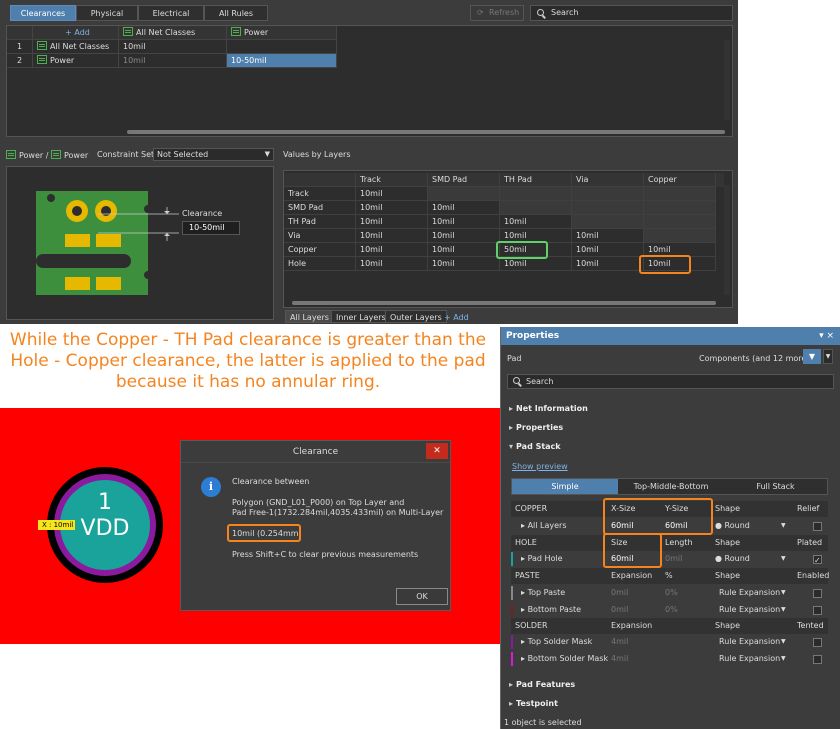 The height and width of the screenshot is (729, 840). What do you see at coordinates (76, 33) in the screenshot?
I see `add-class-button: + Add` at bounding box center [76, 33].